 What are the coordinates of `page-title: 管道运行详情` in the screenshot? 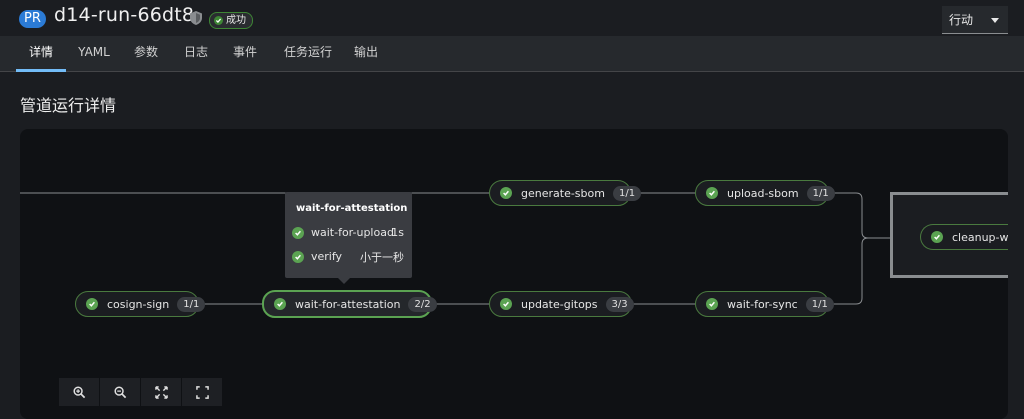 It's located at (68, 105).